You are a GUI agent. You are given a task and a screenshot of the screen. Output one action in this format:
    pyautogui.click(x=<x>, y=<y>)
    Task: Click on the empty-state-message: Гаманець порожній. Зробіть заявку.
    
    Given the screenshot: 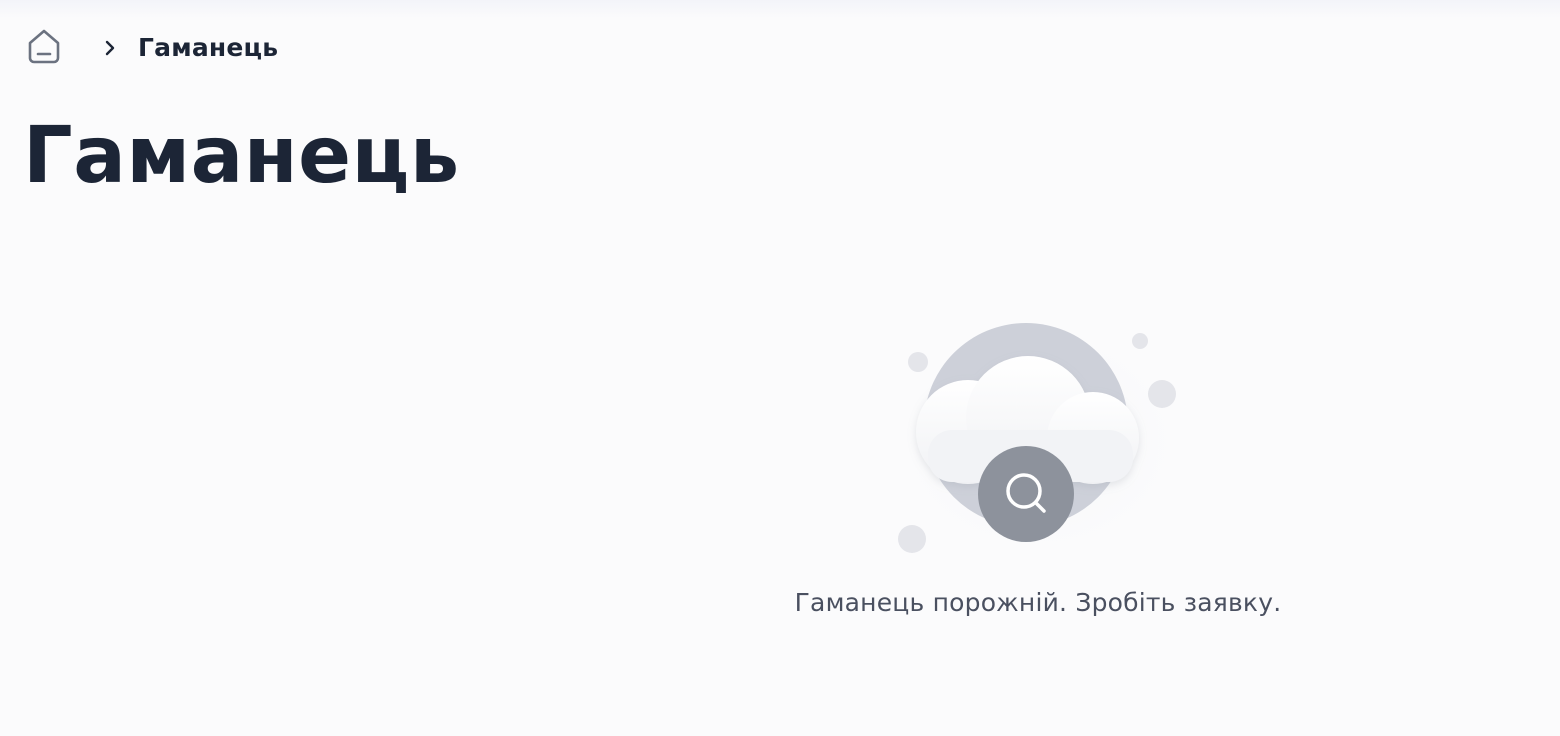 What is the action you would take?
    pyautogui.click(x=1038, y=602)
    